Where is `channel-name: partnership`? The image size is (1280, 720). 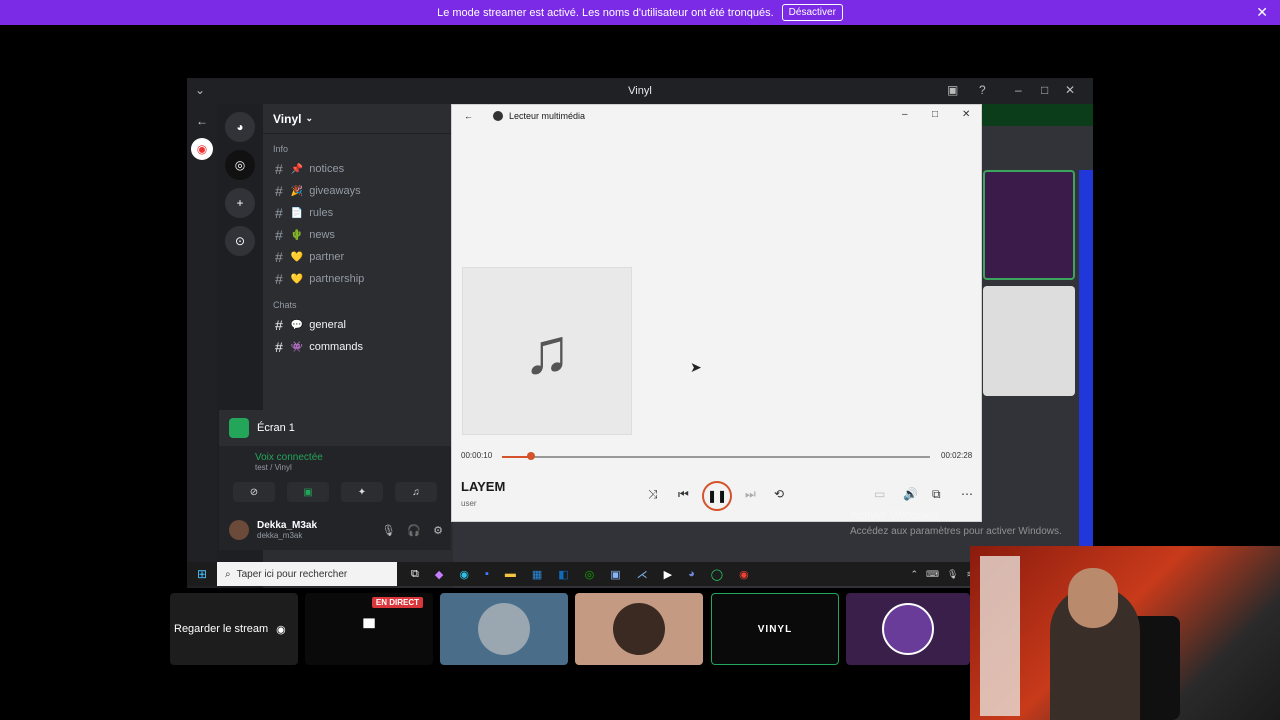
channel-name: partnership is located at coordinates (337, 279).